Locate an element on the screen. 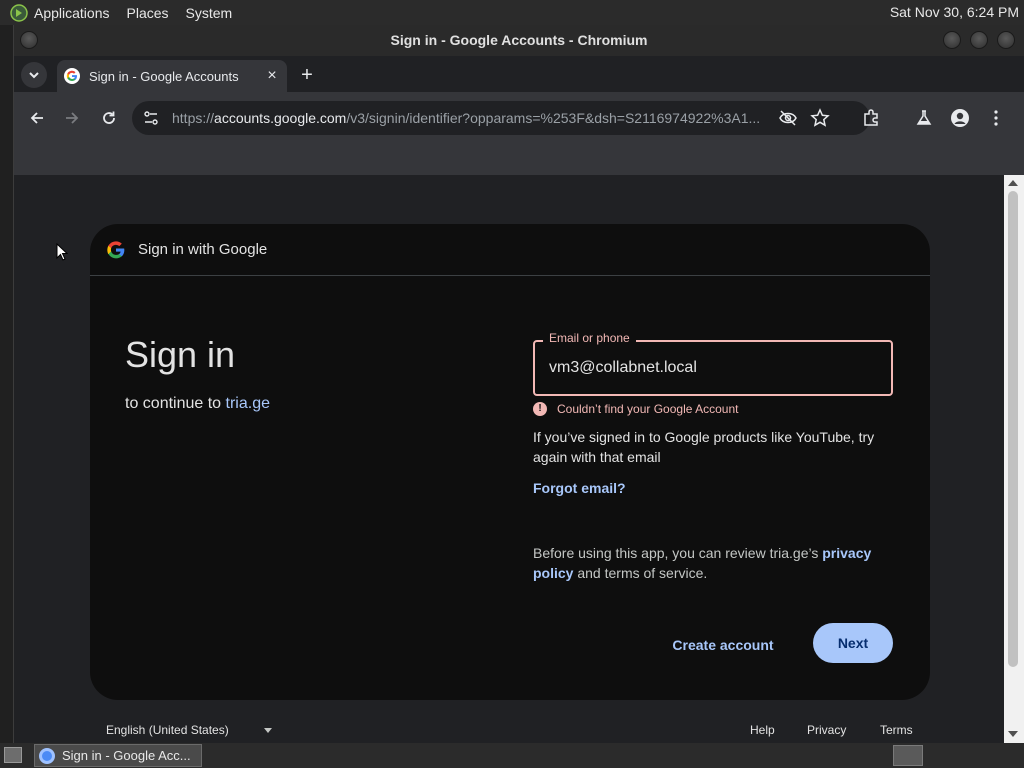 The width and height of the screenshot is (1024, 768). back-button is located at coordinates (37, 118).